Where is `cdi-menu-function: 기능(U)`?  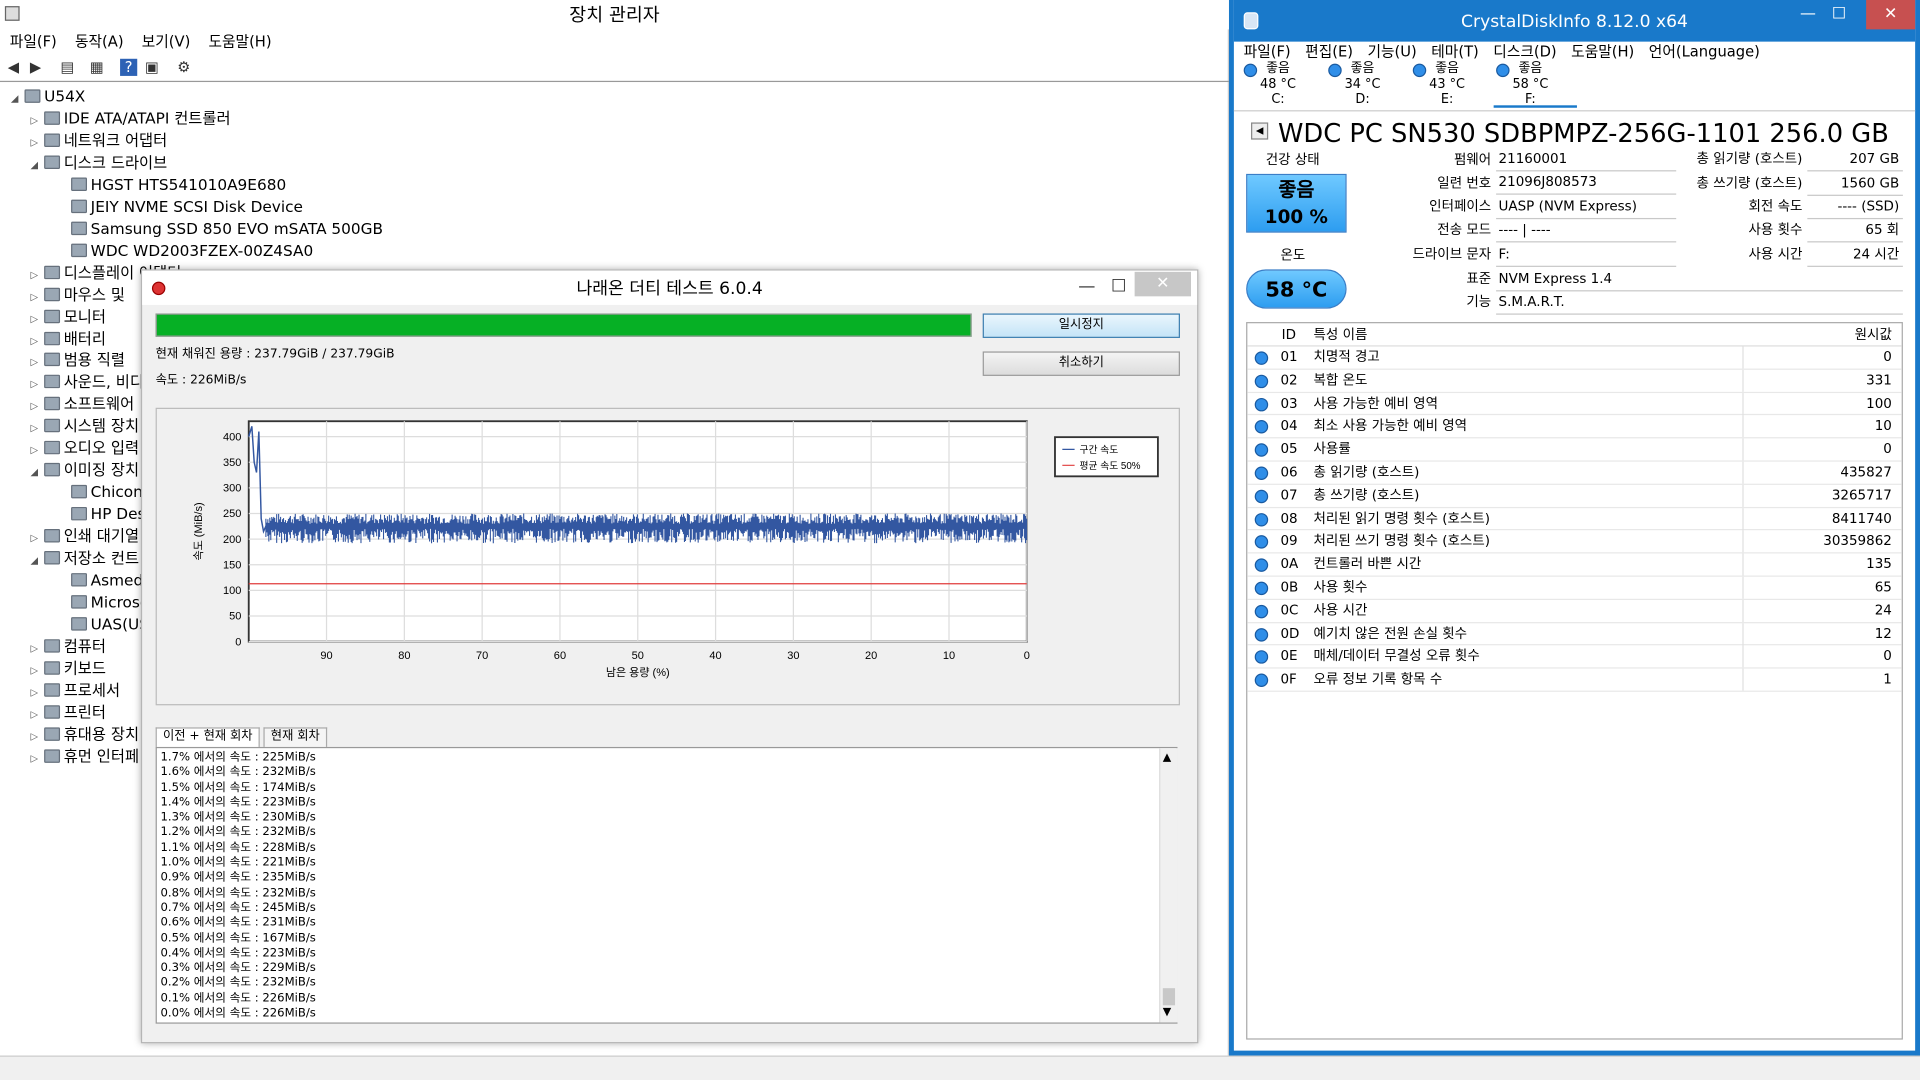 cdi-menu-function: 기능(U) is located at coordinates (1391, 51).